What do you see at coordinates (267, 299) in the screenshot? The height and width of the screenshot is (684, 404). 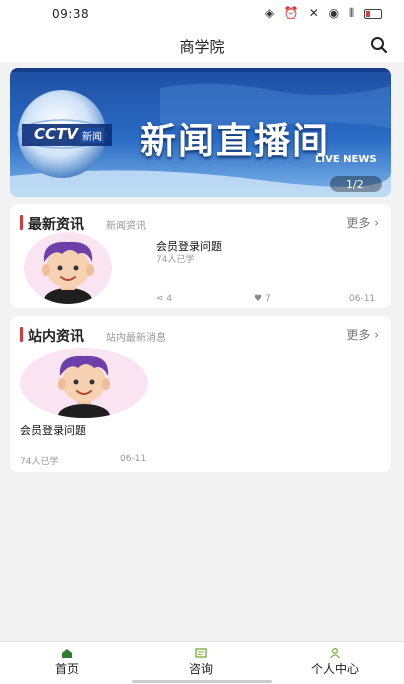 I see `like-count-value: 7` at bounding box center [267, 299].